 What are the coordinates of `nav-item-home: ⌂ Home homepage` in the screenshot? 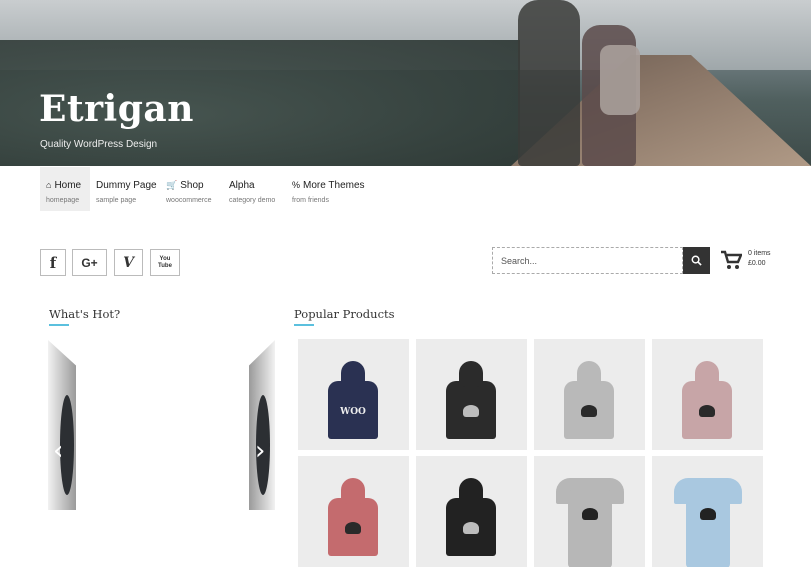 It's located at (65, 189).